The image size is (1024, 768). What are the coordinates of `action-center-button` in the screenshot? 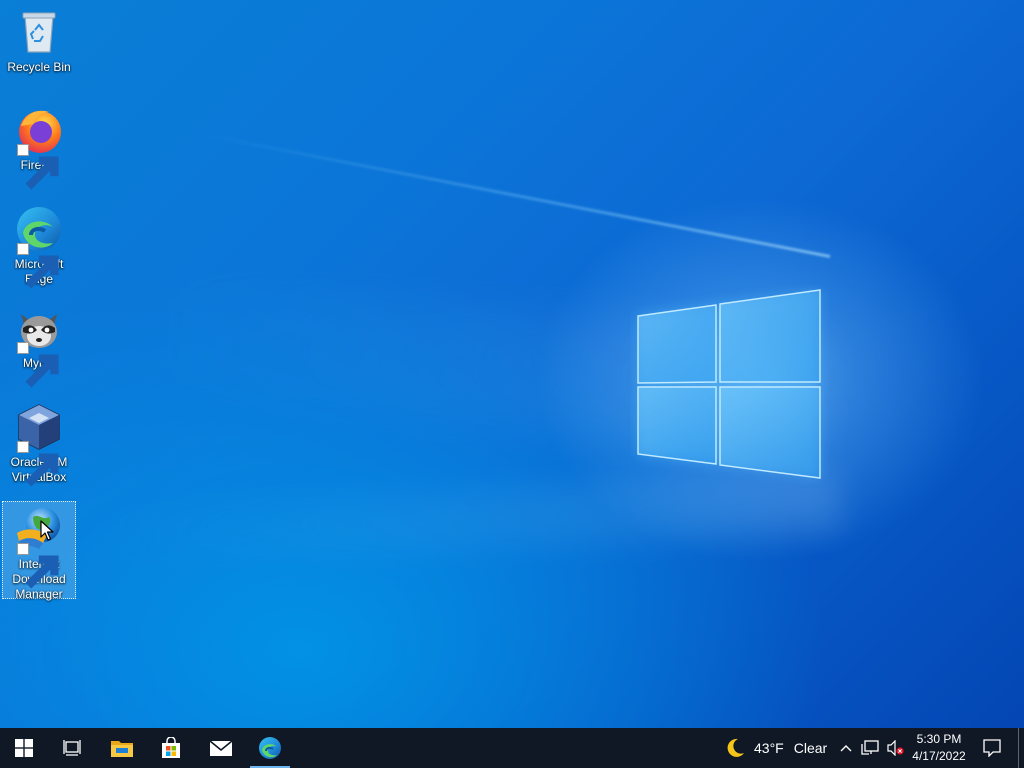 It's located at (992, 748).